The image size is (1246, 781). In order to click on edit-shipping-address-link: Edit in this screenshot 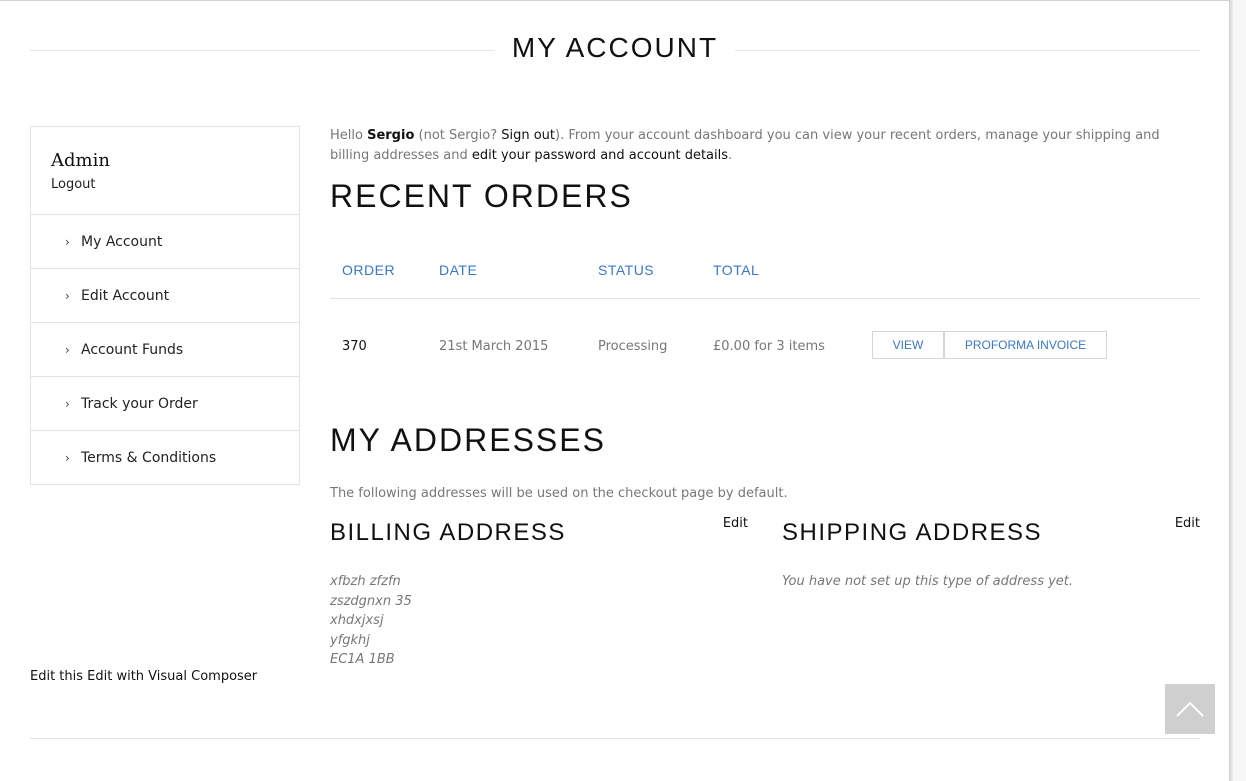, I will do `click(1187, 523)`.